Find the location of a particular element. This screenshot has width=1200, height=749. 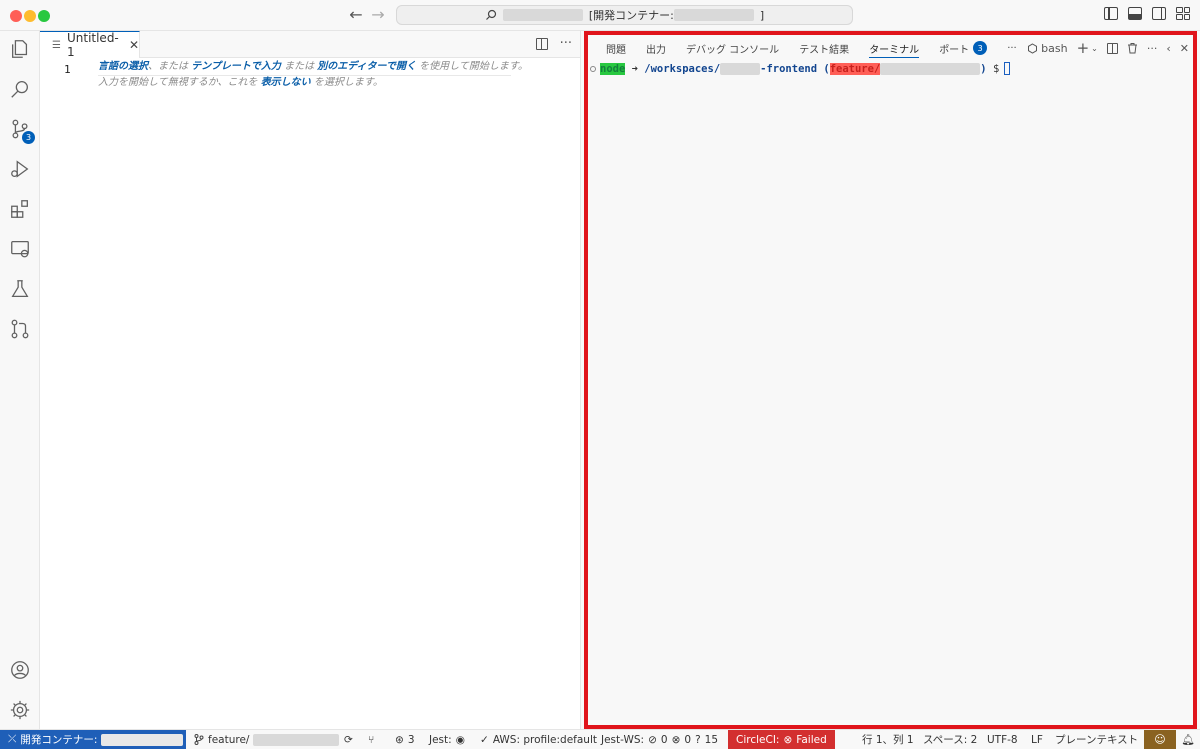

aws-label: AWS: profile:default is located at coordinates (544, 739).